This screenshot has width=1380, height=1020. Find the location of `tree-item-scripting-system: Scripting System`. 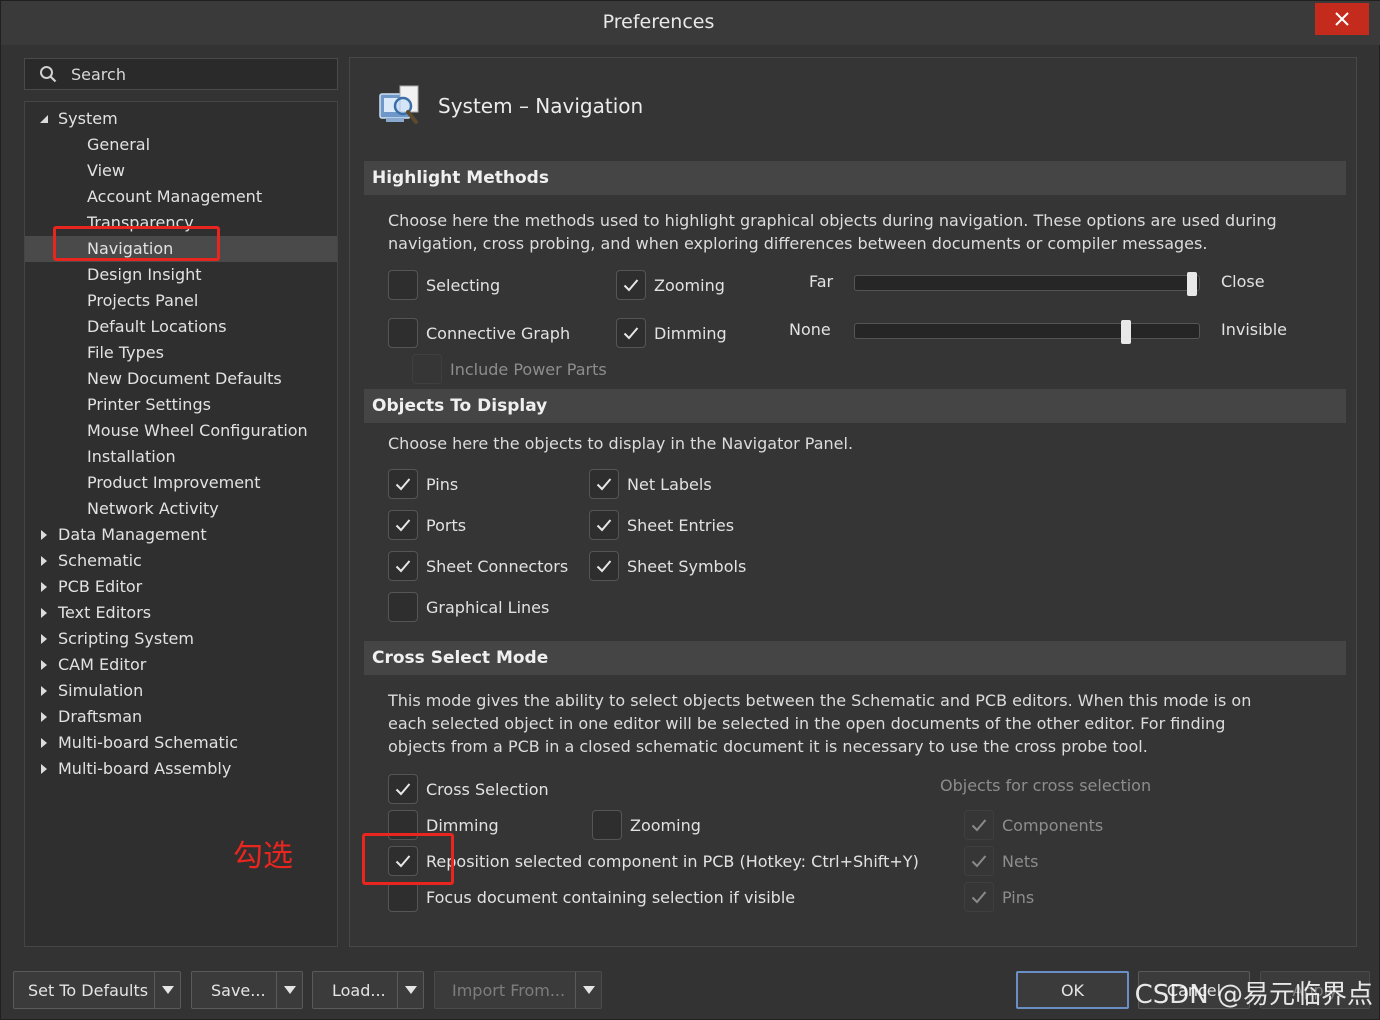

tree-item-scripting-system: Scripting System is located at coordinates (181, 639).